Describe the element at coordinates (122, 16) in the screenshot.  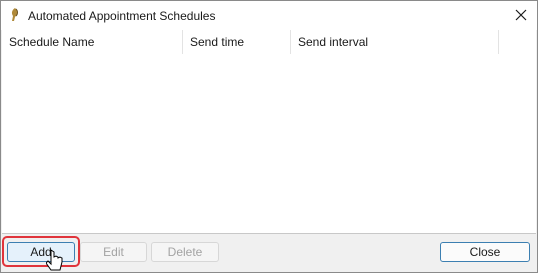
I see `window-title: Automated Appointment Schedules` at that location.